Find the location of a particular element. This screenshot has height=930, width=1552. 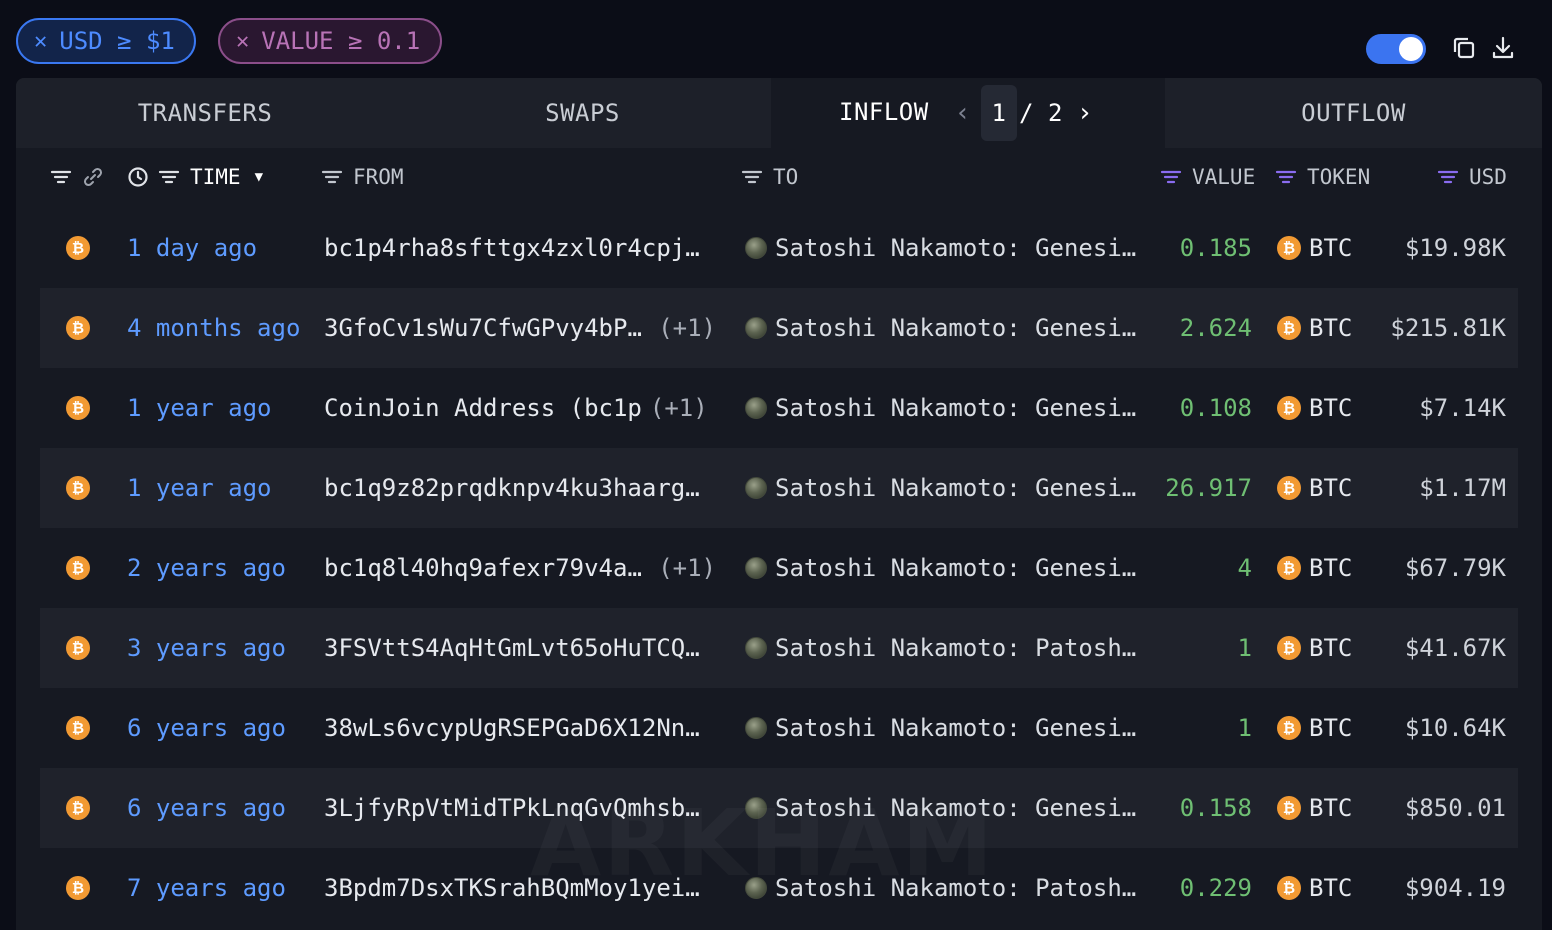

token-column-header: TOKEN is located at coordinates (1322, 177).